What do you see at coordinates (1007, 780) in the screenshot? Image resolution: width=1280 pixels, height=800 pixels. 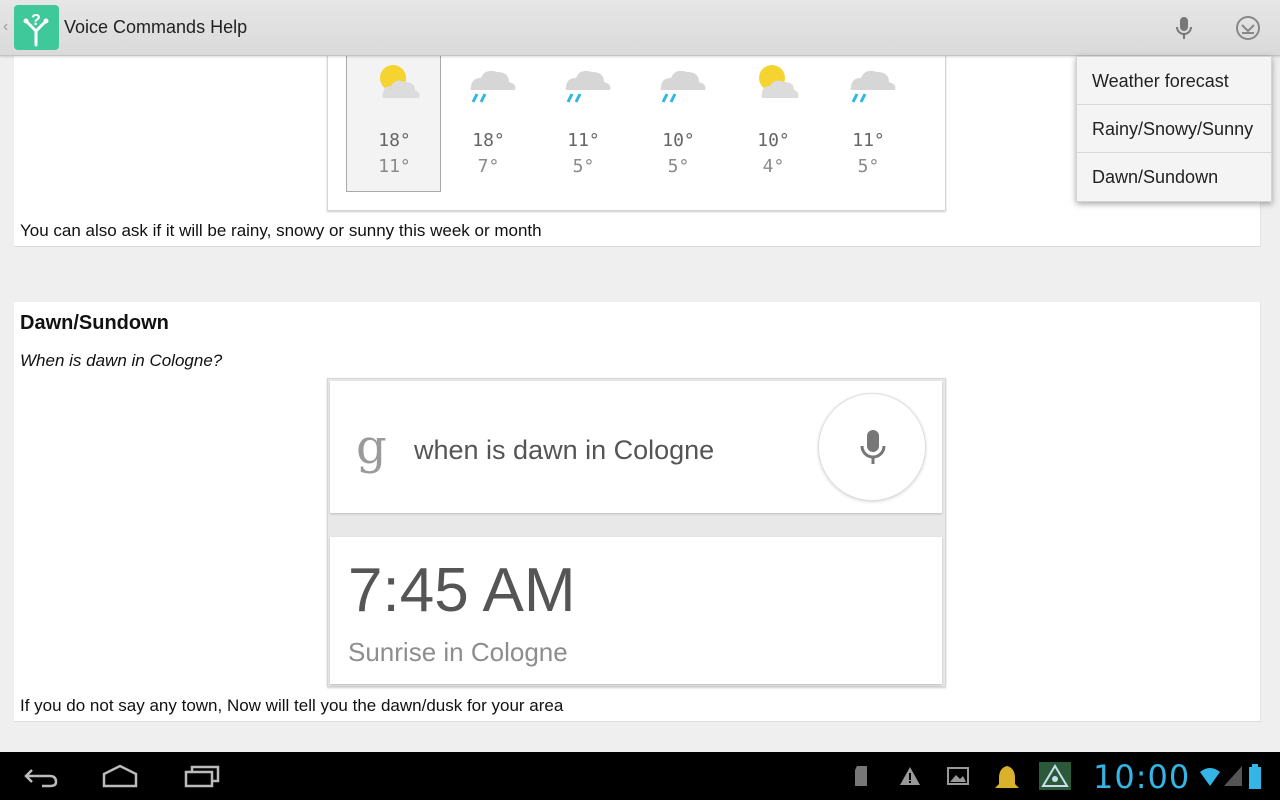 I see `notification-bell-icon` at bounding box center [1007, 780].